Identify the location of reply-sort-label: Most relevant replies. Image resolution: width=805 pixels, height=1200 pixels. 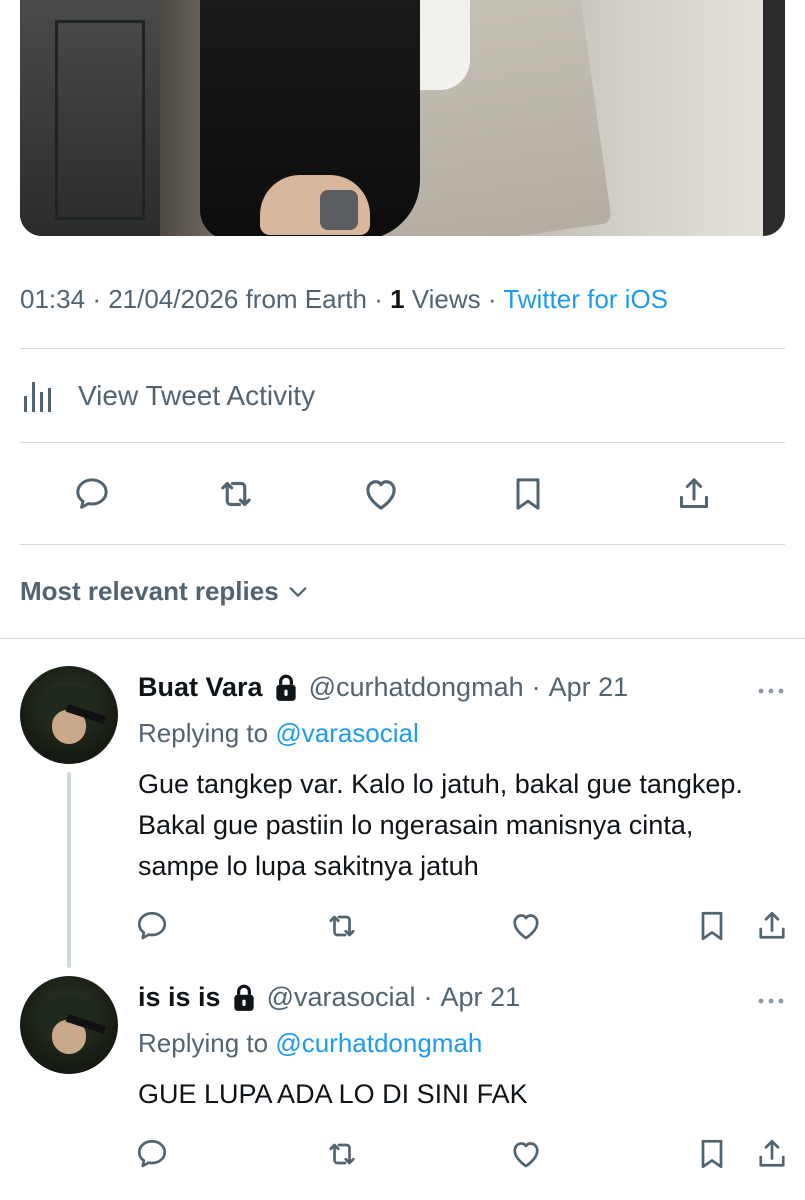
(149, 591).